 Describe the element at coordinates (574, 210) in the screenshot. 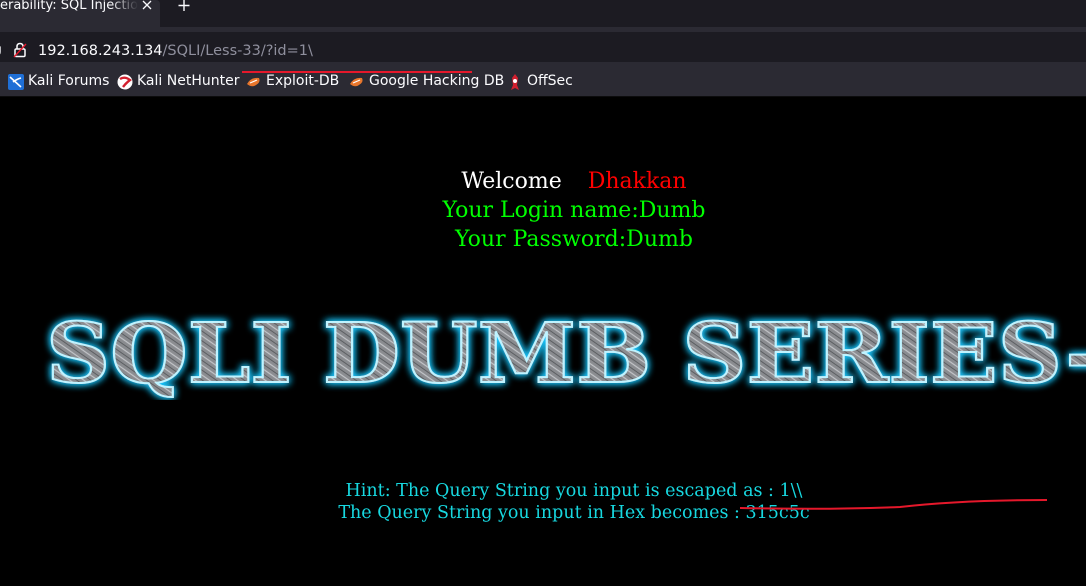

I see `login-name-line: Your Login name:Dumb` at that location.